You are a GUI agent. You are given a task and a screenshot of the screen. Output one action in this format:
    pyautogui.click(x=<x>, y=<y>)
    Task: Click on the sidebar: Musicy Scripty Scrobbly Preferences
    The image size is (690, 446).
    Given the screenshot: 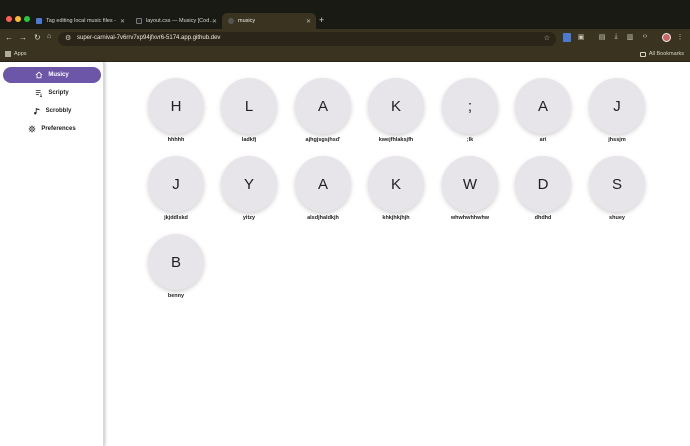 What is the action you would take?
    pyautogui.click(x=52, y=254)
    